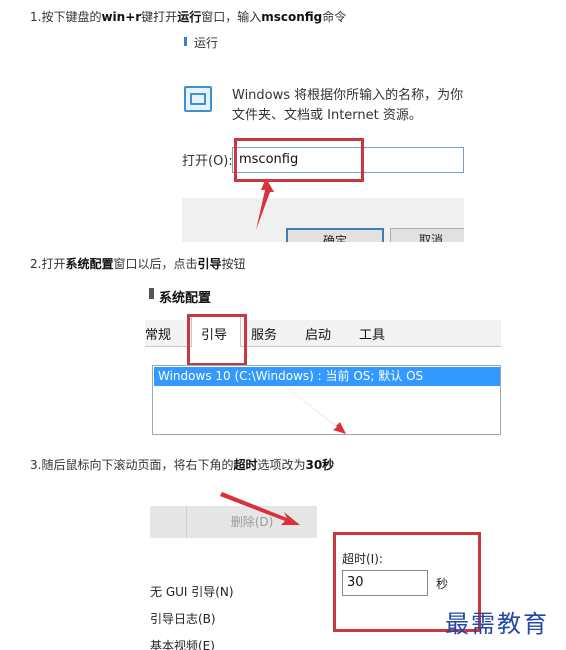  What do you see at coordinates (217, 340) in the screenshot?
I see `highlight-box-boot-tab` at bounding box center [217, 340].